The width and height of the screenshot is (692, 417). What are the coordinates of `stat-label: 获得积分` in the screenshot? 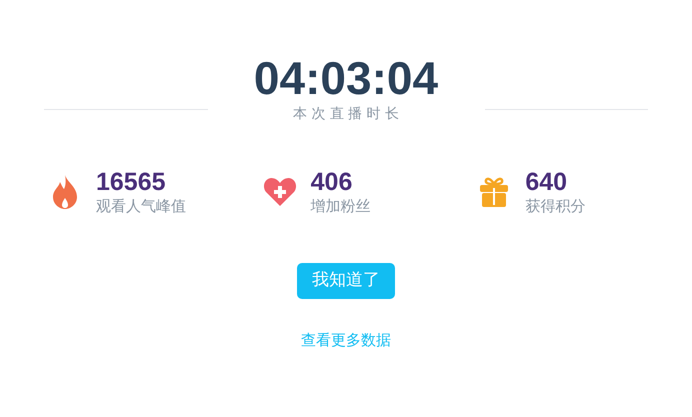 It's located at (555, 206).